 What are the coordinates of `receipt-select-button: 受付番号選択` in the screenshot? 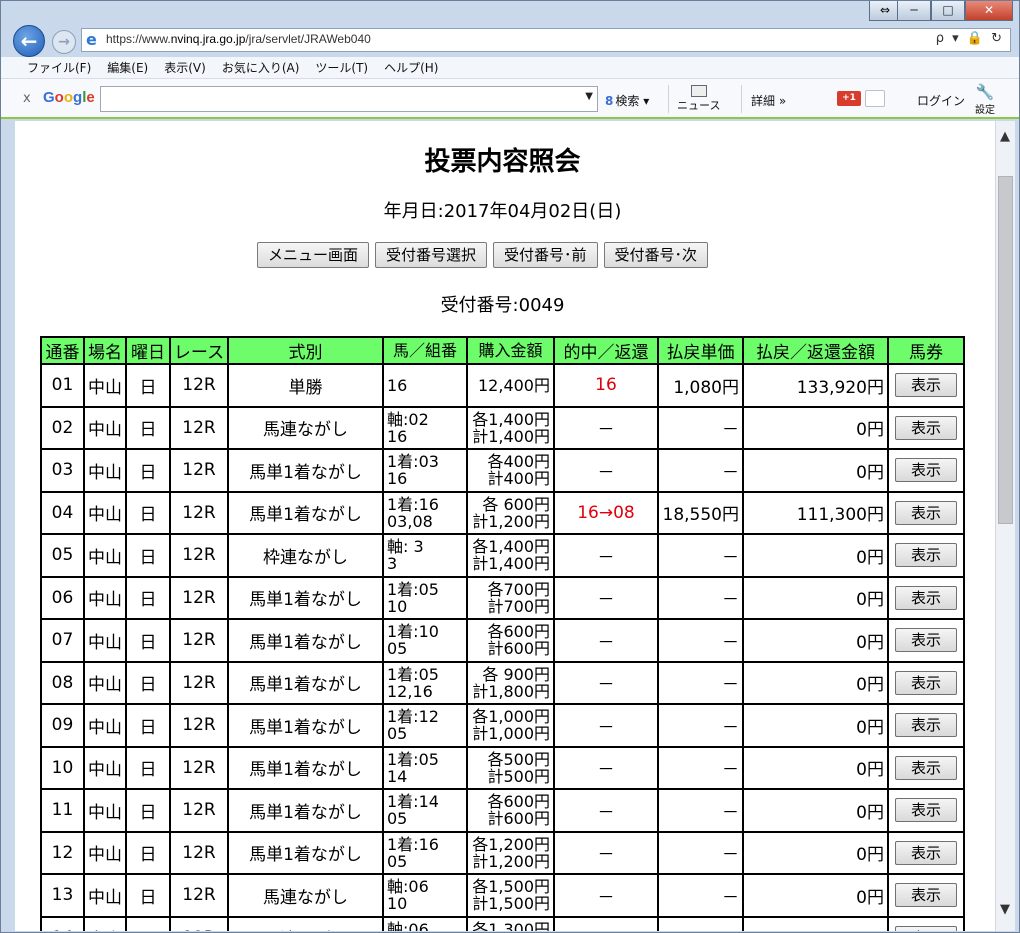 It's located at (431, 255).